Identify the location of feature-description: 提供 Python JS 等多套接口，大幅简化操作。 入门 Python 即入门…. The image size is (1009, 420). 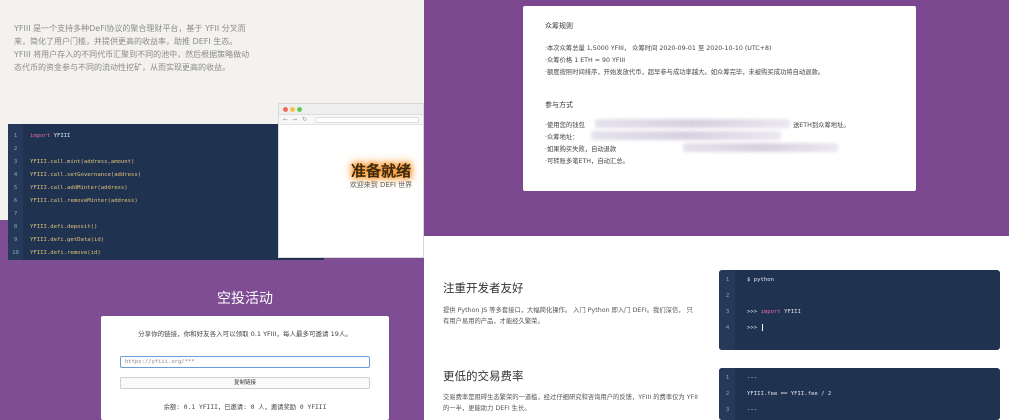
(568, 316).